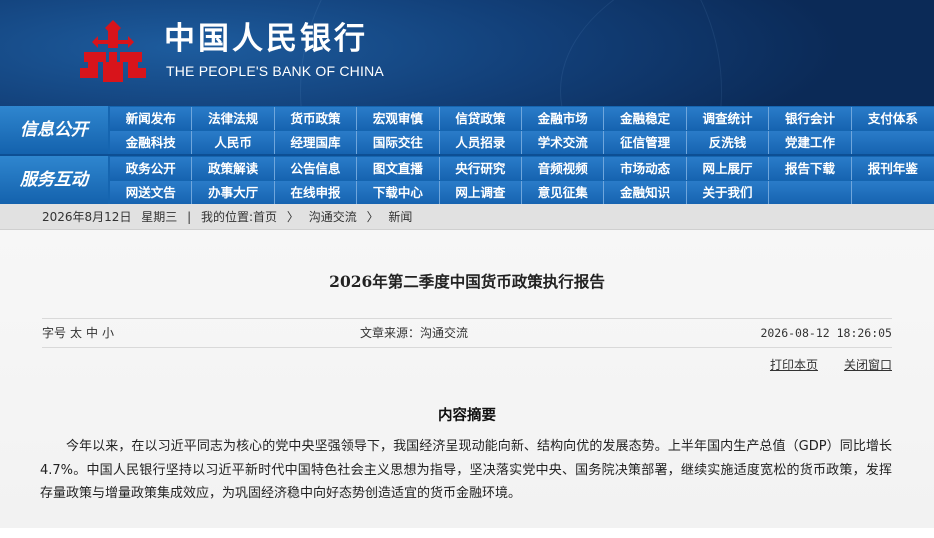 Image resolution: width=934 pixels, height=538 pixels. What do you see at coordinates (892, 118) in the screenshot?
I see `nav-item: 支付体系` at bounding box center [892, 118].